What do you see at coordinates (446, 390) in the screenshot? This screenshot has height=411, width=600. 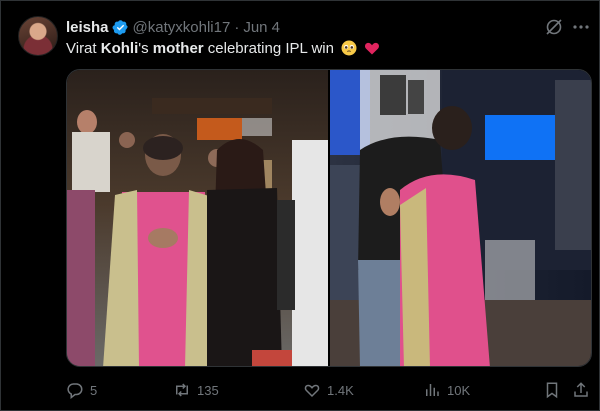 I see `views-button: 10K` at bounding box center [446, 390].